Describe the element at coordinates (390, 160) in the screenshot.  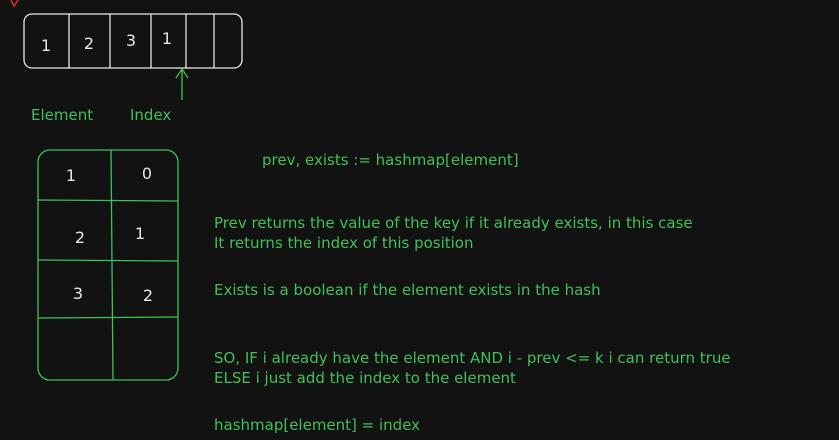
I see `code-line-lookup: prev, exists := hashmap[element]` at that location.